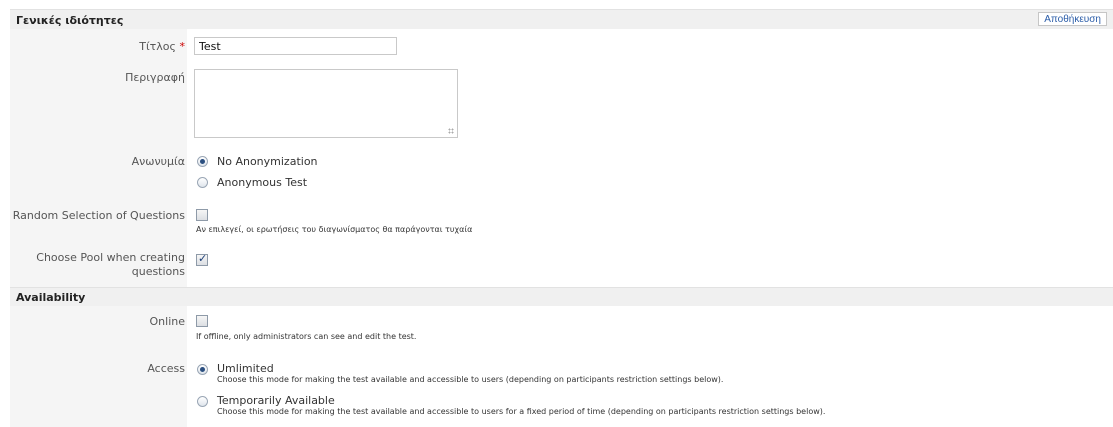  Describe the element at coordinates (451, 131) in the screenshot. I see `resize-grip-icon` at that location.